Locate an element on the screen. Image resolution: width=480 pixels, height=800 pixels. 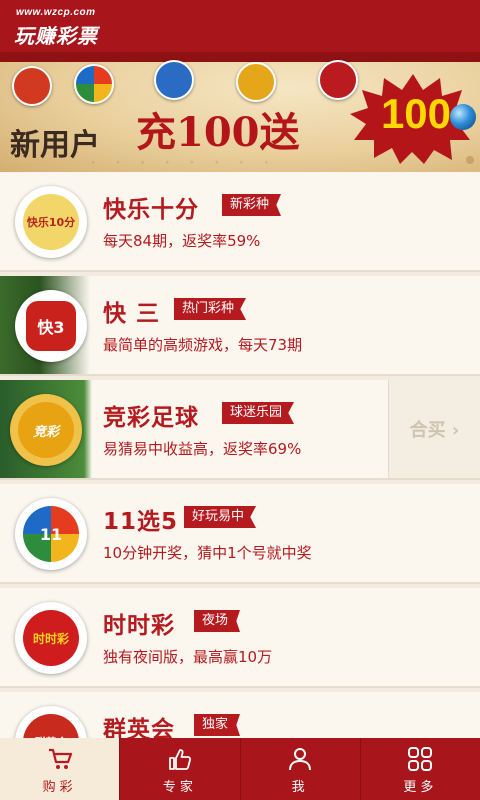
qunyinghui-icon: 群英会 is located at coordinates (51, 722).